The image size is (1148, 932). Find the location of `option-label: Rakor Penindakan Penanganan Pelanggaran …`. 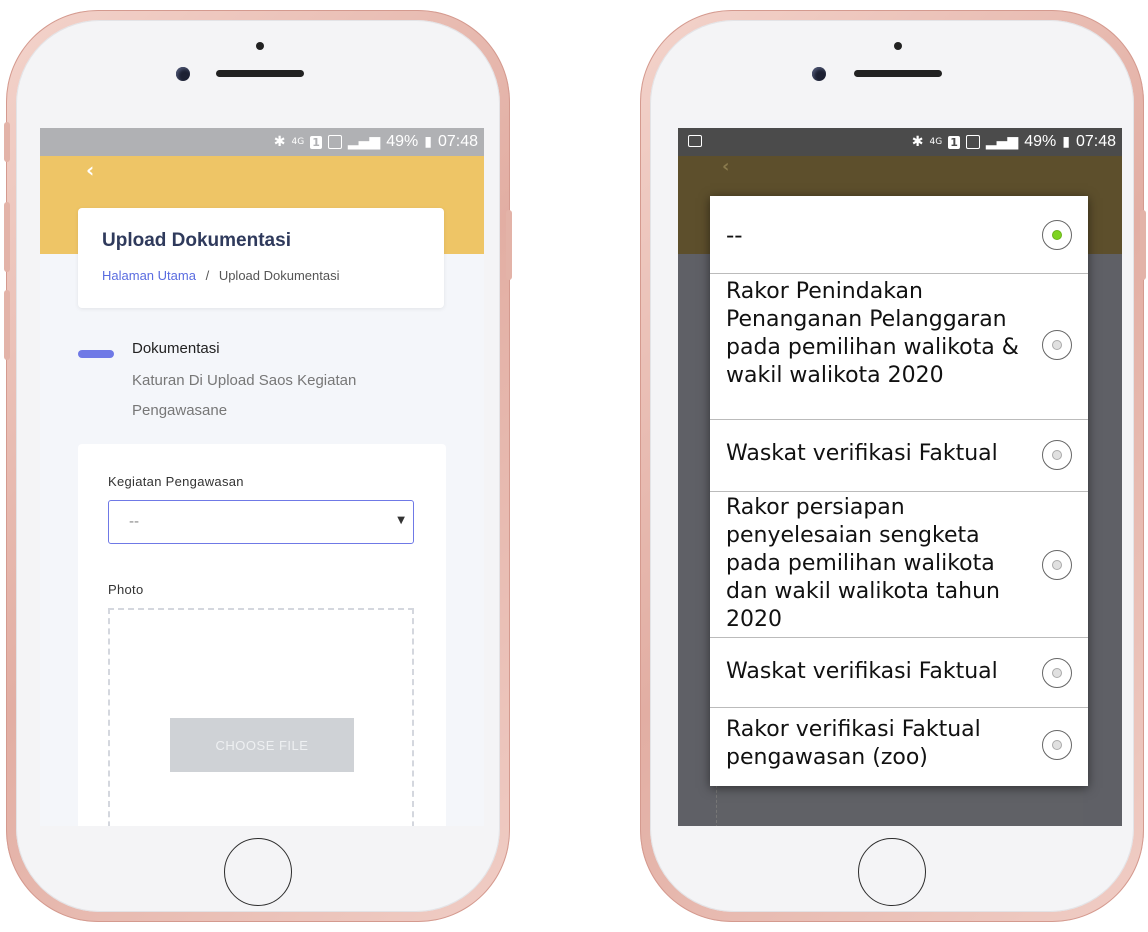

option-label: Rakor Penindakan Penanganan Pelanggaran … is located at coordinates (872, 333).